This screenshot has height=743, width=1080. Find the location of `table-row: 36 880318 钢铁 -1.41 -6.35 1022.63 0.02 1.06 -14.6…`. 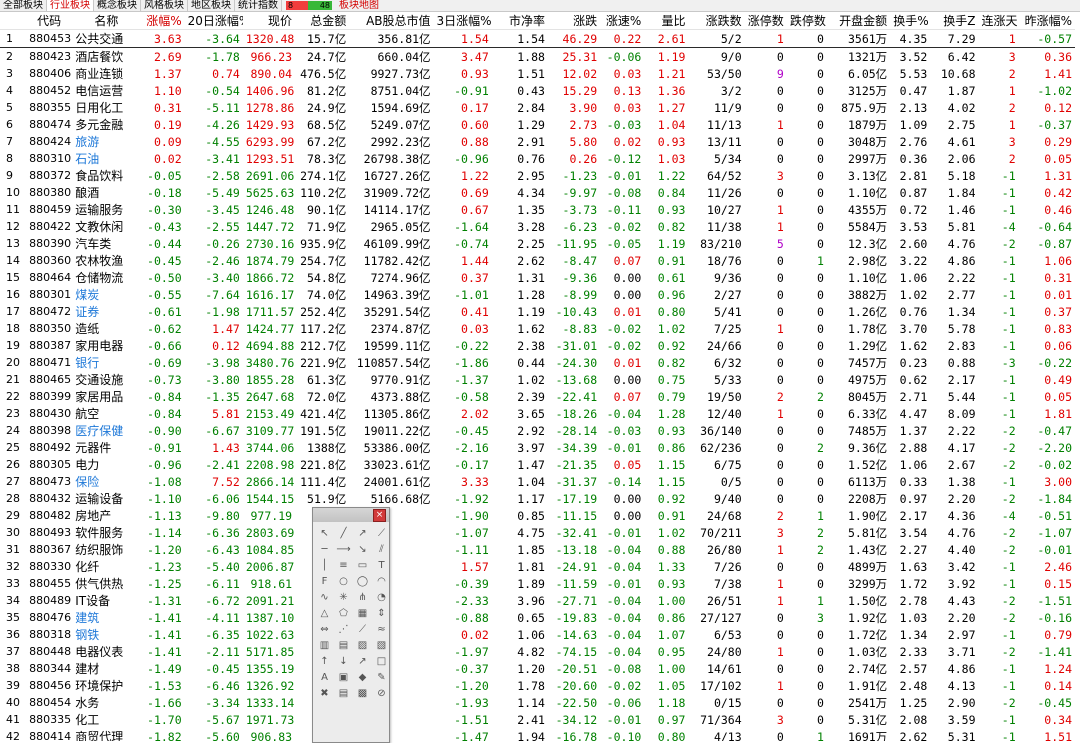

table-row: 36 880318 钢铁 -1.41 -6.35 1022.63 0.02 1.06 -14.6… is located at coordinates (537, 634).